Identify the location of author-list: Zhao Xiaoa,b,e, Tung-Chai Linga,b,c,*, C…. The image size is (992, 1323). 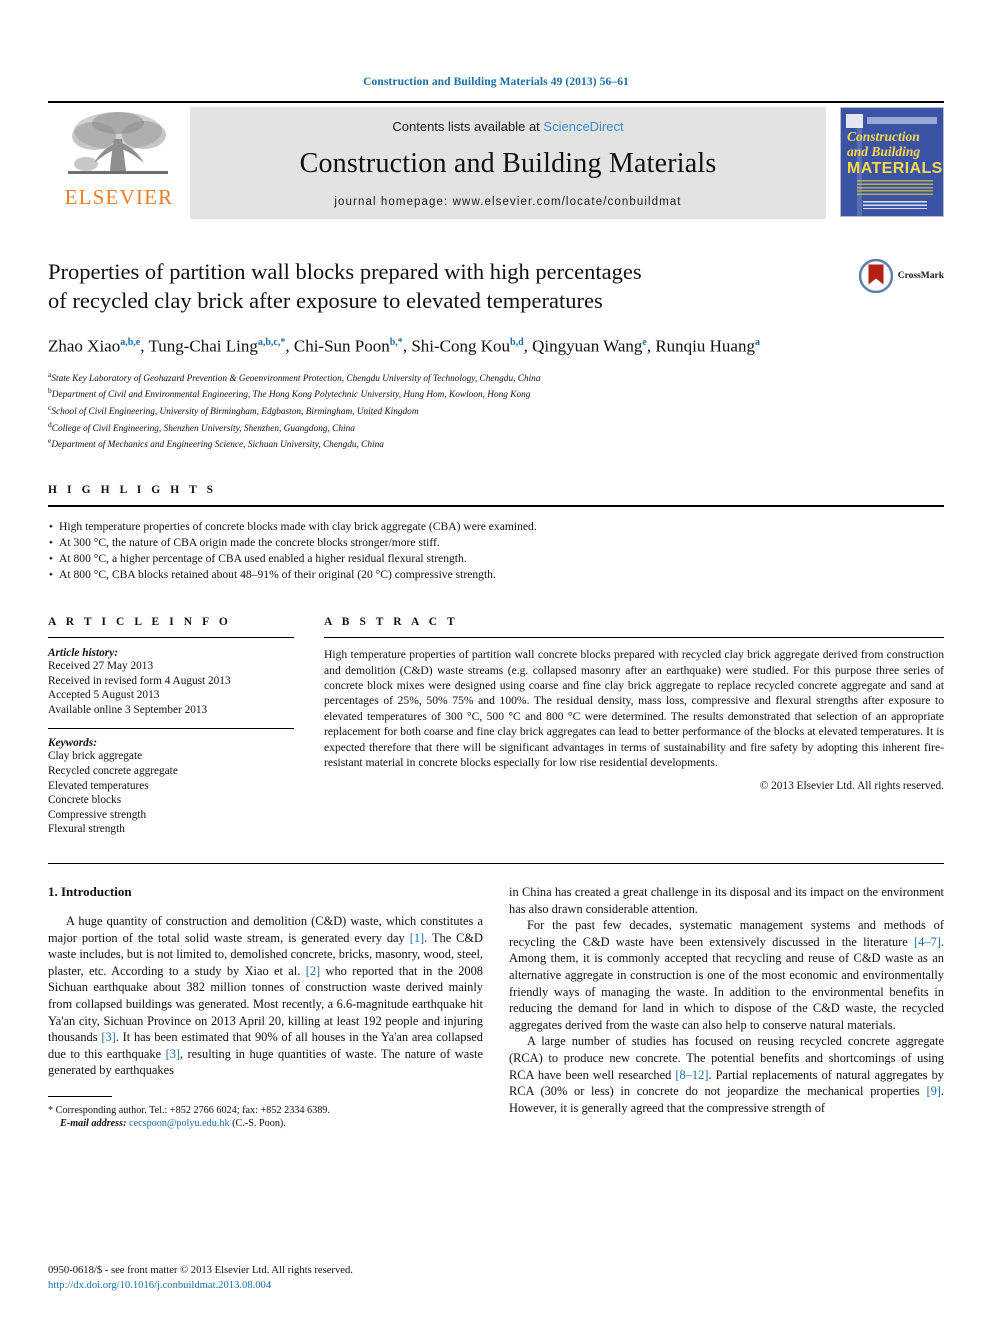
(404, 346).